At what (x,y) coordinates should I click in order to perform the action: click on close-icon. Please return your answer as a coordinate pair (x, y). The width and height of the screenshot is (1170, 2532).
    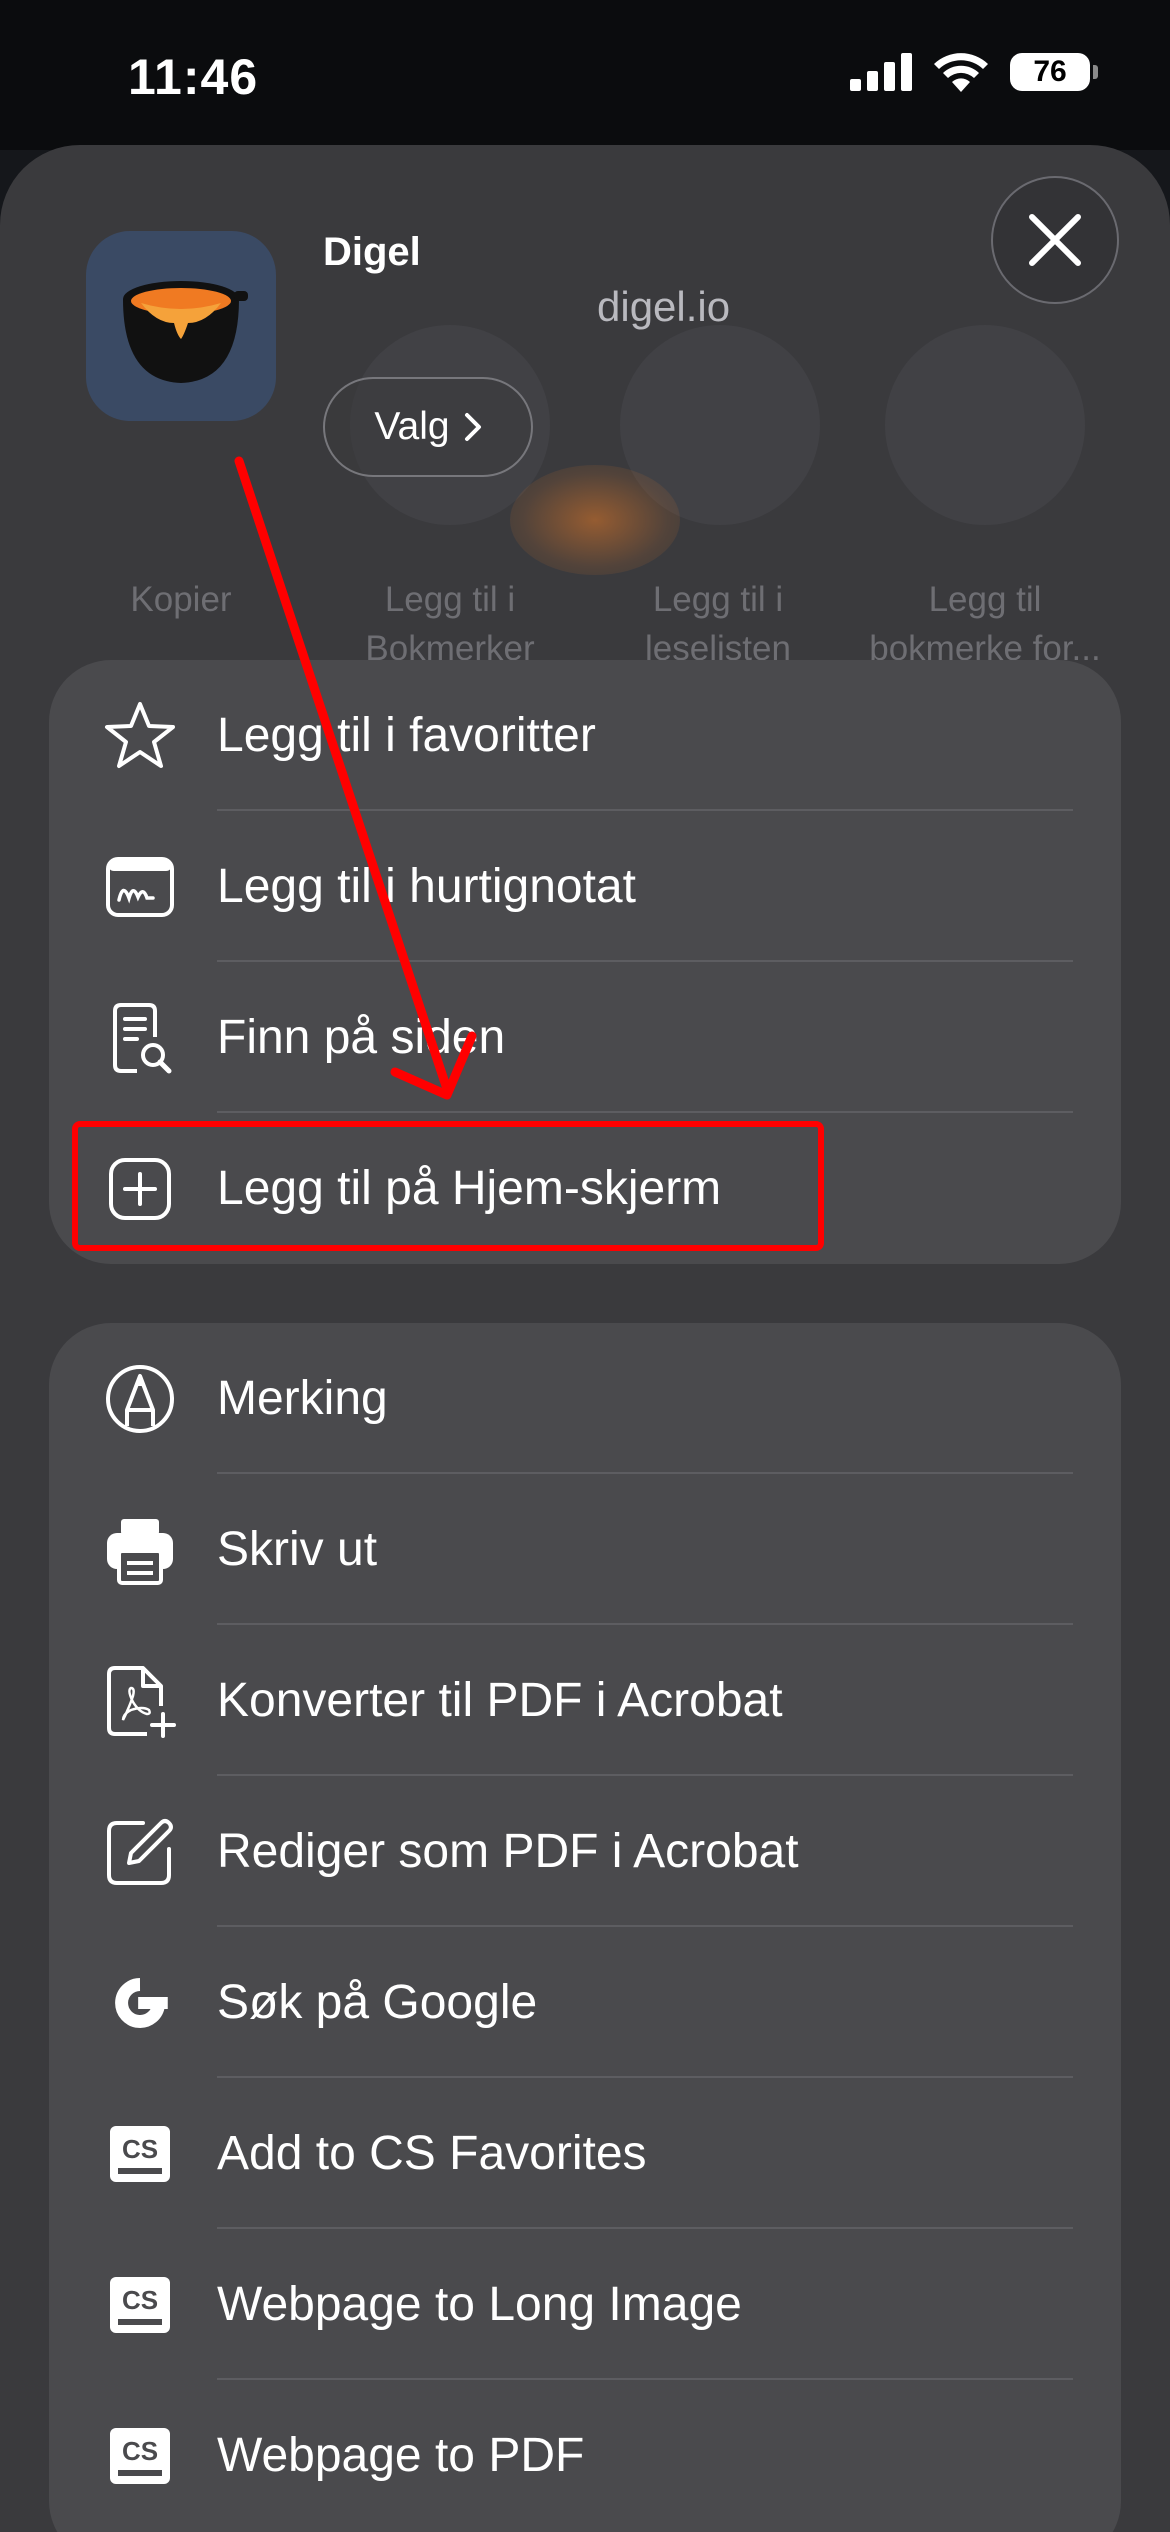
    Looking at the image, I should click on (1055, 240).